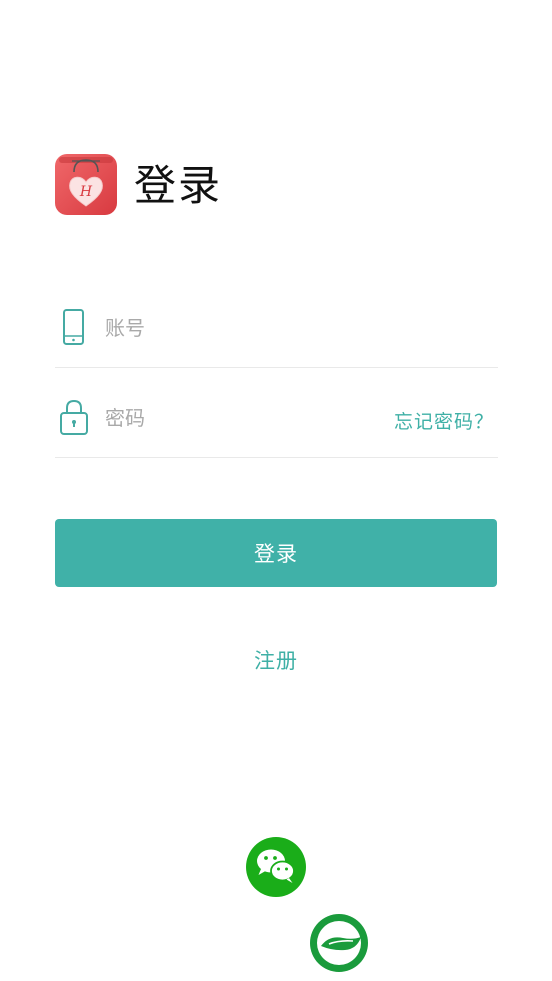 The image size is (552, 981). I want to click on page-title: 登录, so click(178, 185).